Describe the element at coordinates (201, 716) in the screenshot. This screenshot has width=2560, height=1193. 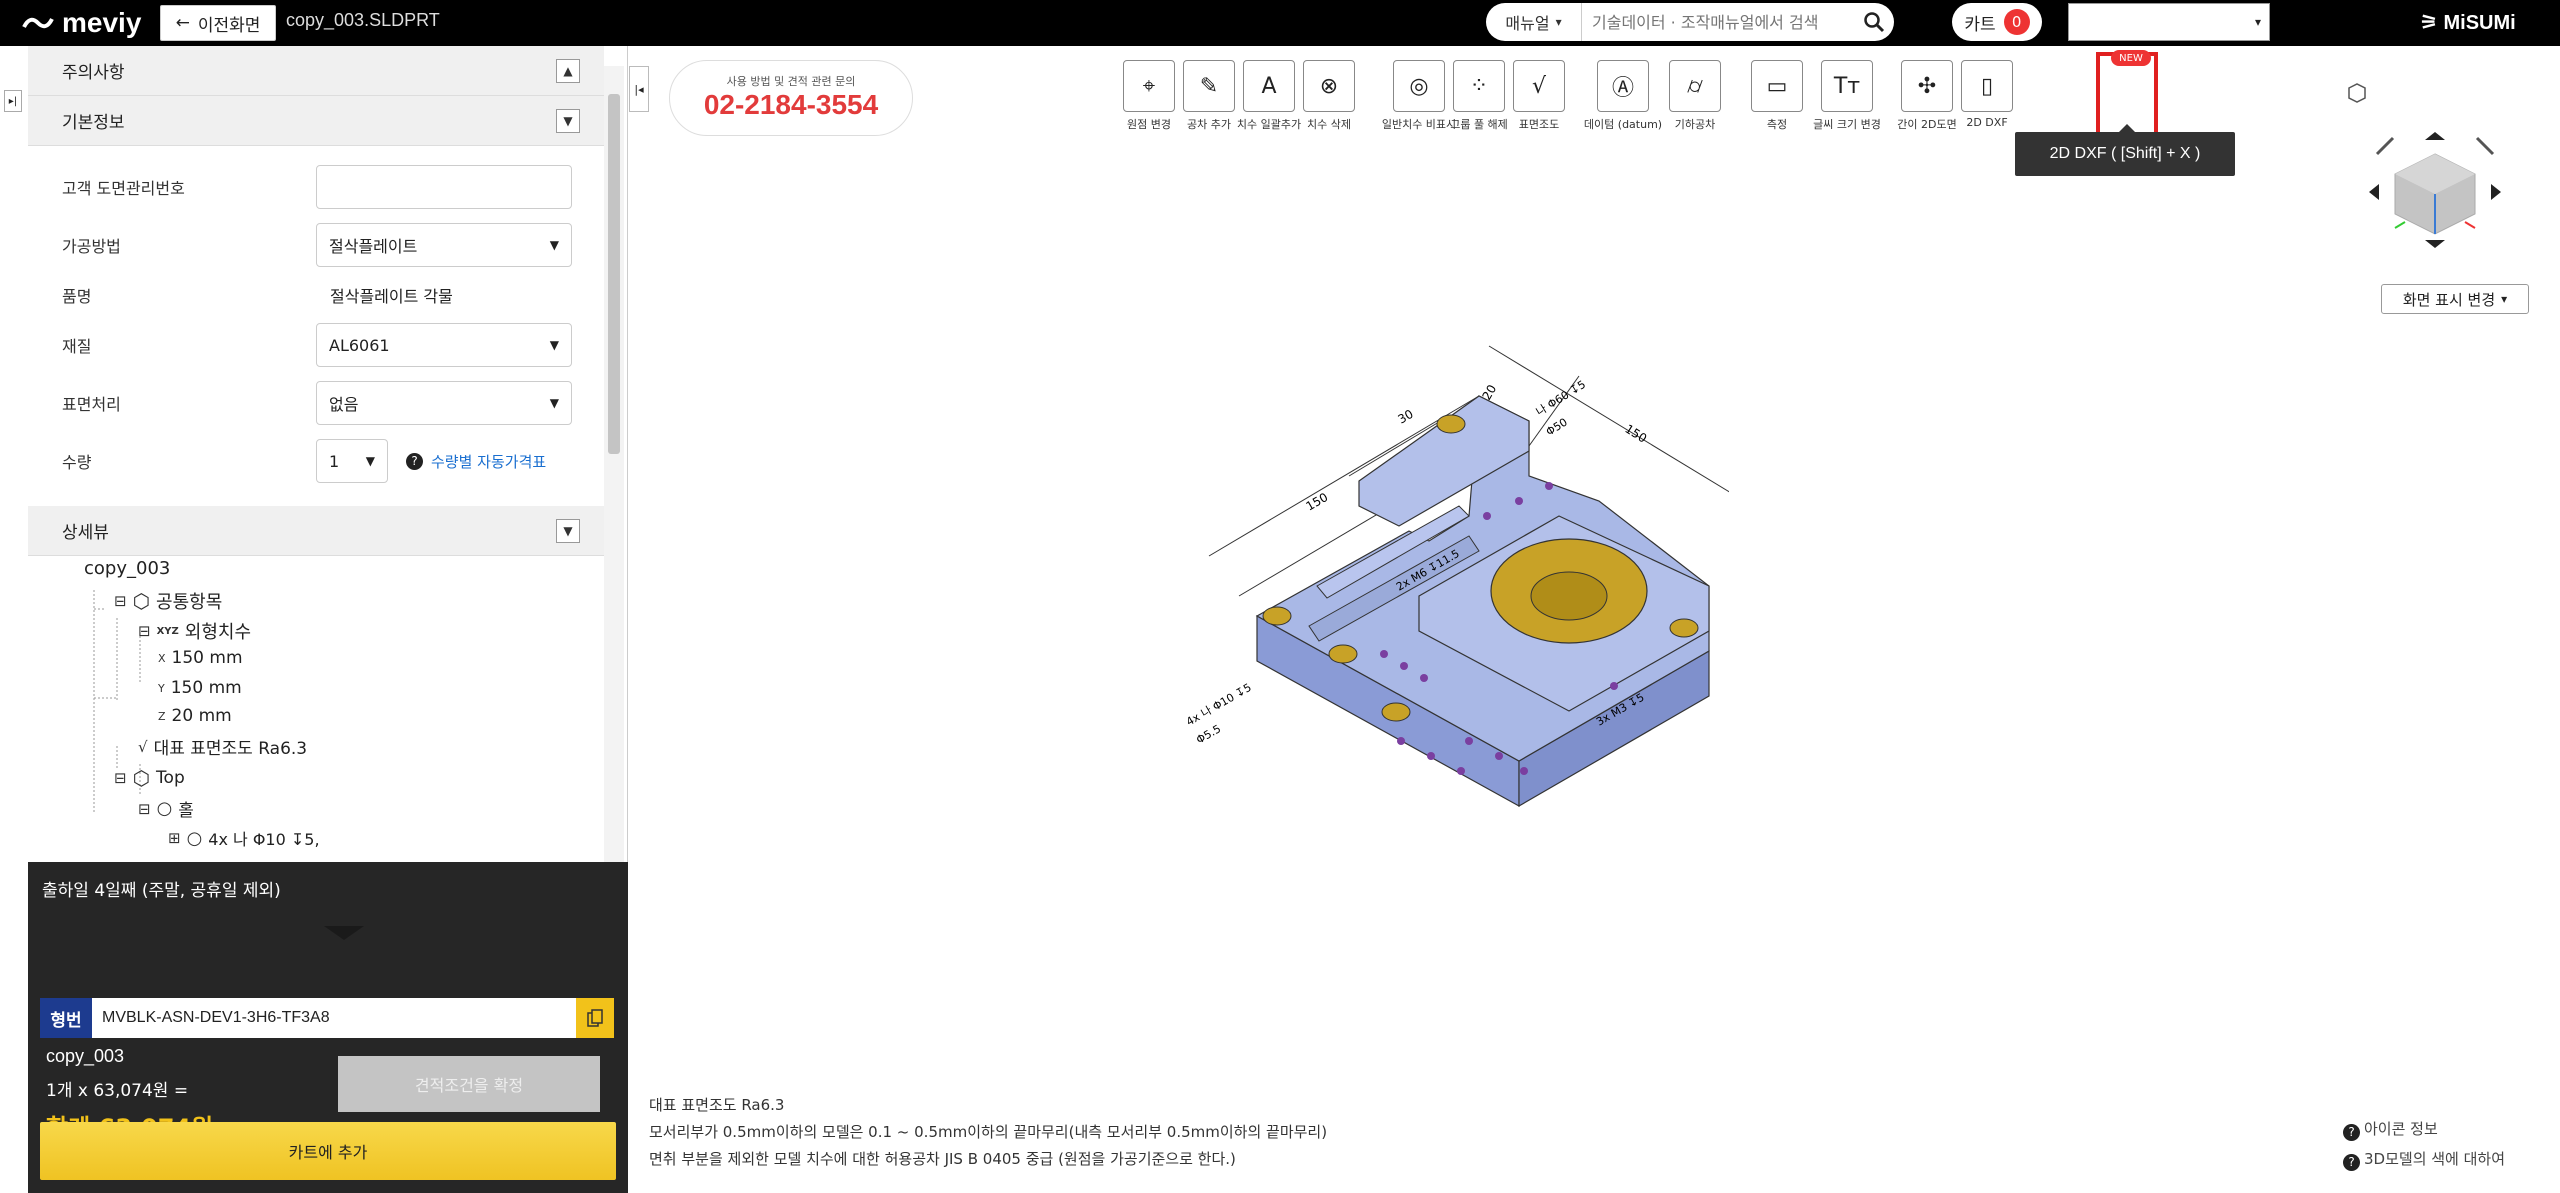
I see `tree-dim-z-label: 20 mm` at that location.